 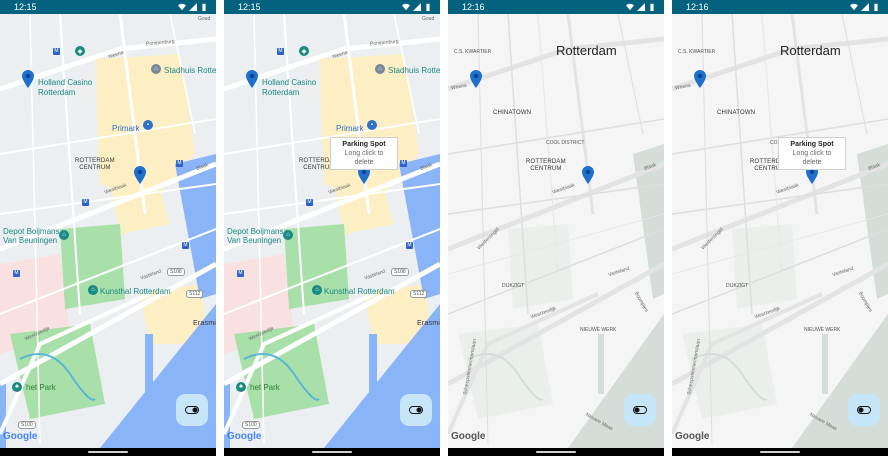 What do you see at coordinates (810, 50) in the screenshot?
I see `city-label-rotterdam: Rotterdam` at bounding box center [810, 50].